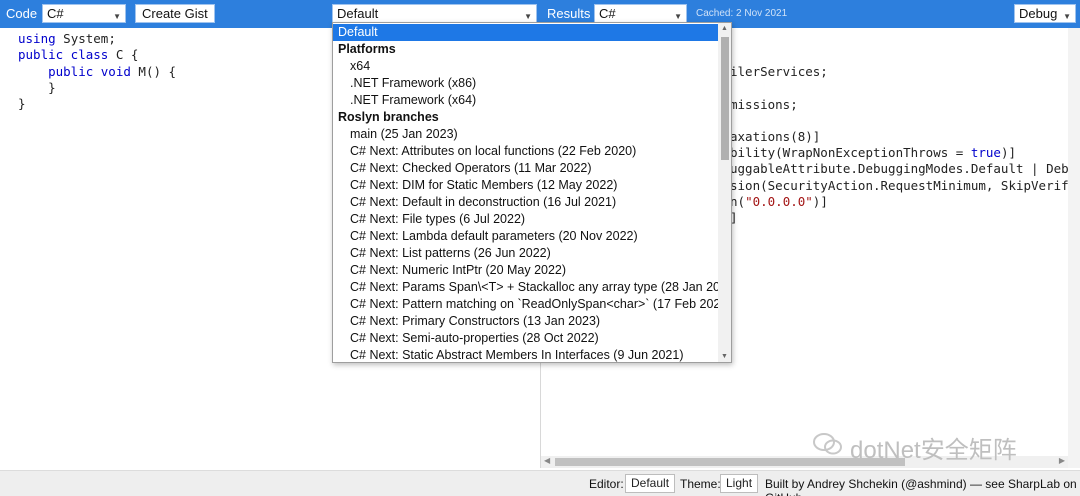 Image resolution: width=1080 pixels, height=496 pixels. I want to click on cached-status: Cached: 2 Nov 2021, so click(742, 13).